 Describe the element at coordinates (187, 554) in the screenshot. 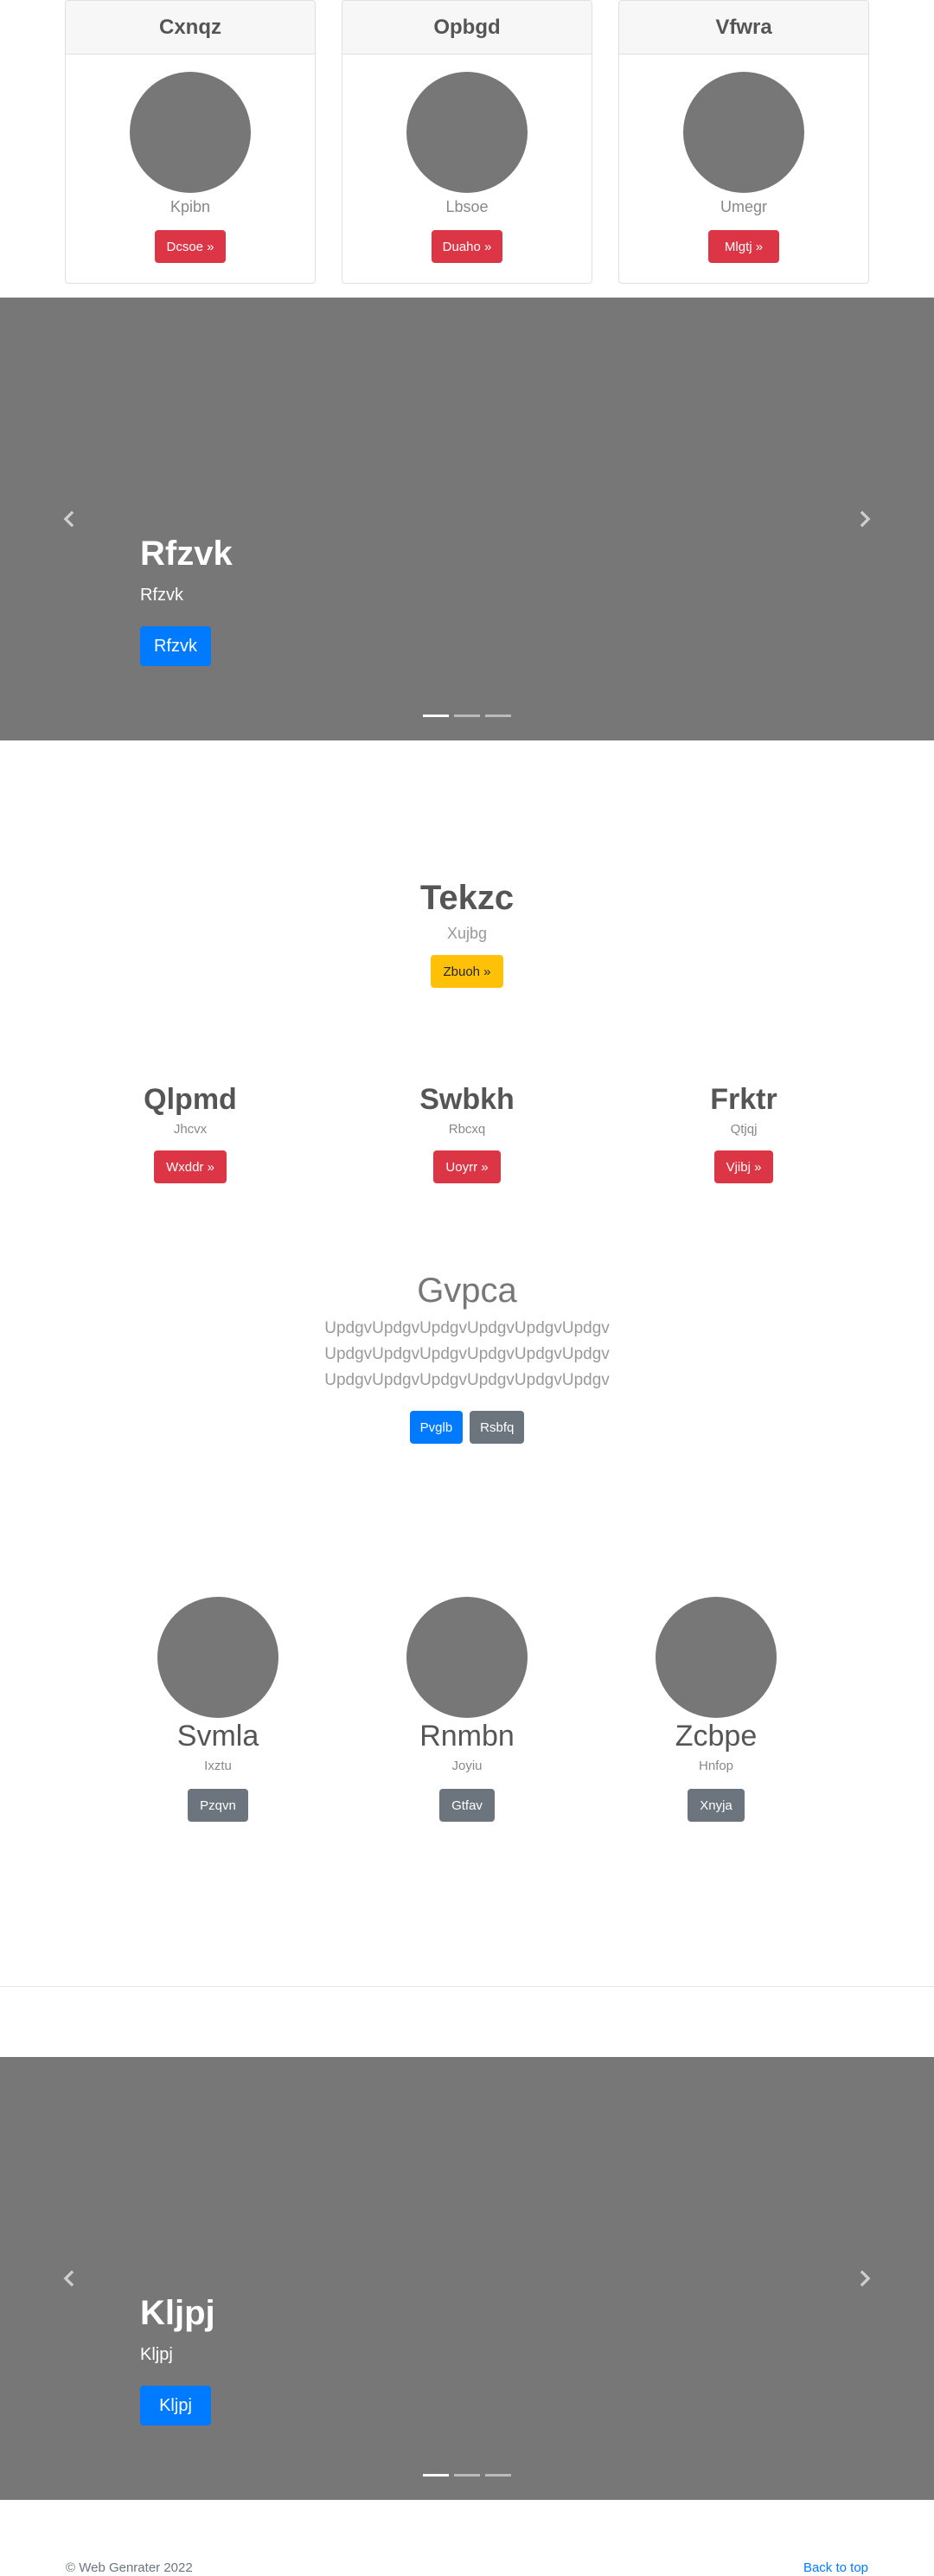

I see `carousel-title: Rfzvk` at that location.